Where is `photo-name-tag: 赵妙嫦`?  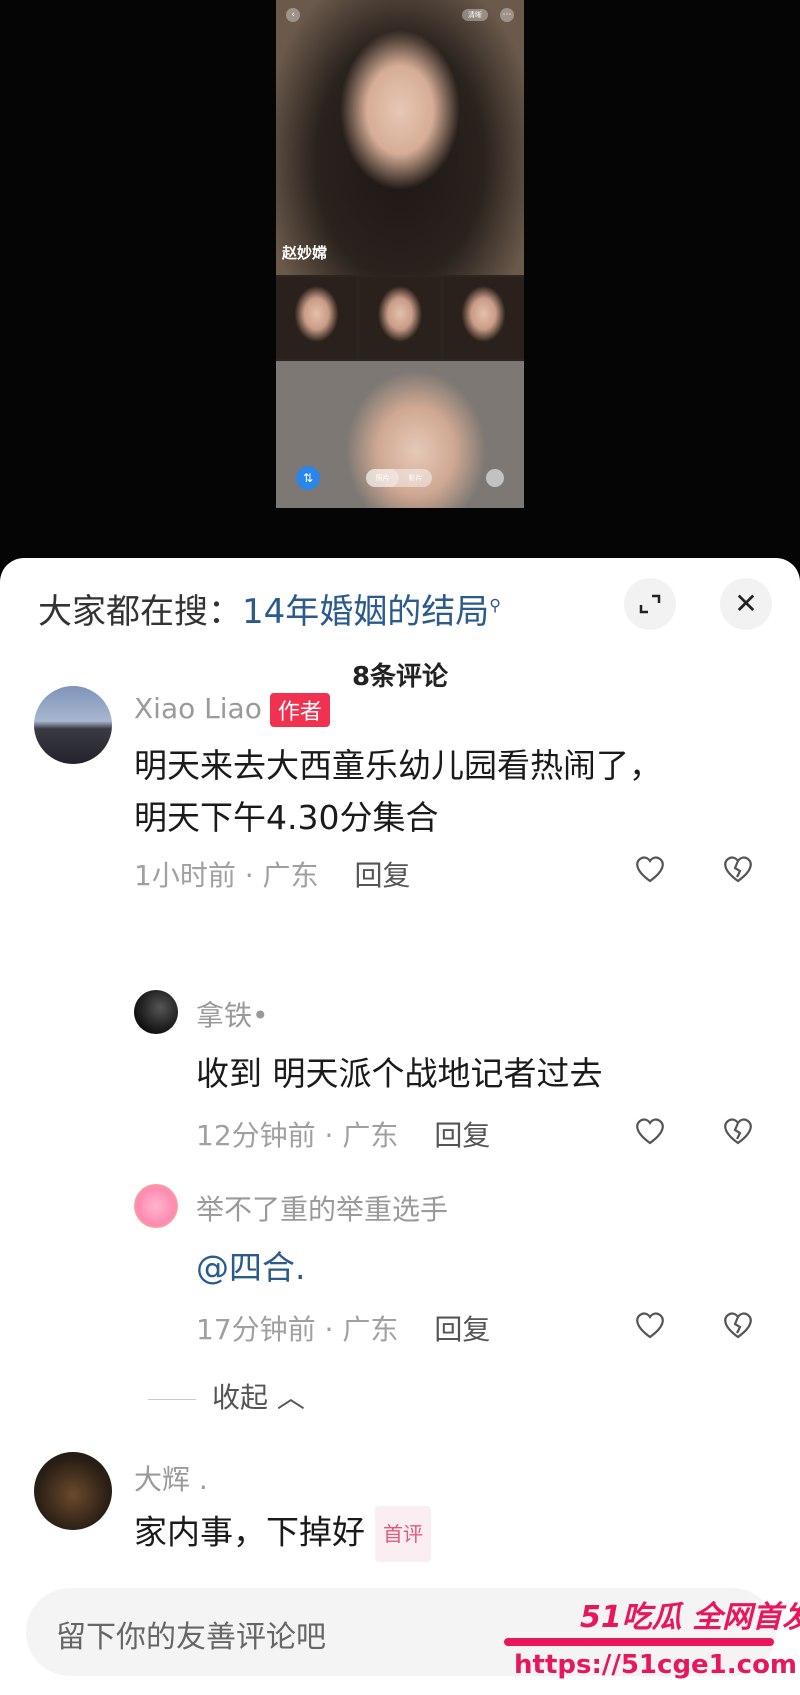 photo-name-tag: 赵妙嫦 is located at coordinates (305, 253).